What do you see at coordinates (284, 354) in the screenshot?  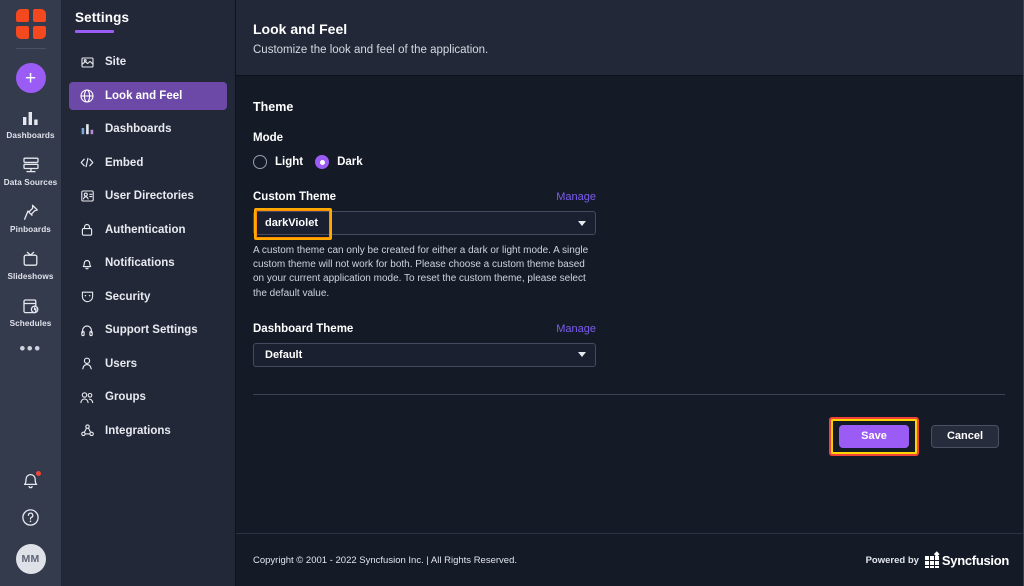 I see `dashboard-theme-selected-value: Default` at bounding box center [284, 354].